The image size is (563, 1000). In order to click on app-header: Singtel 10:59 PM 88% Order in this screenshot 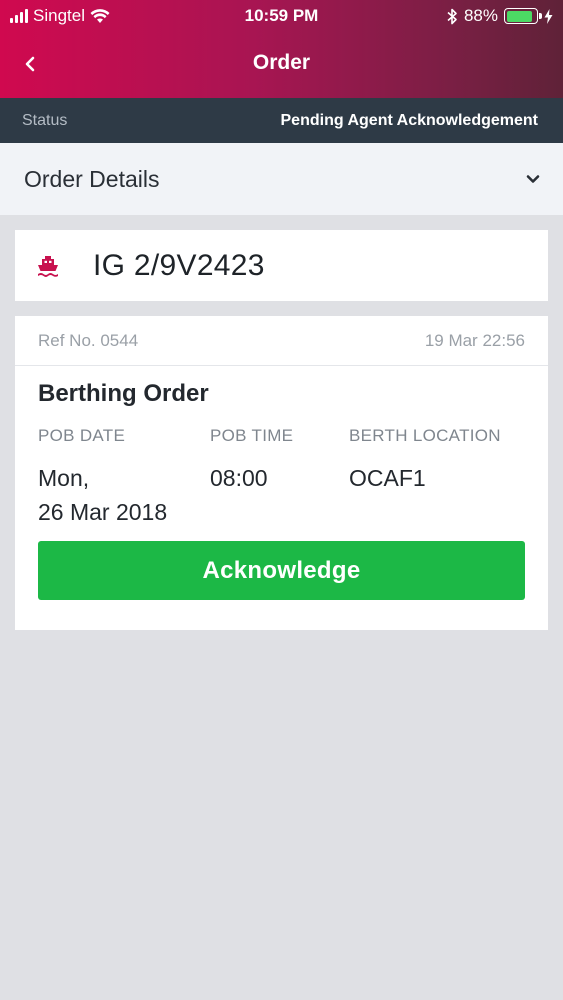, I will do `click(281, 49)`.